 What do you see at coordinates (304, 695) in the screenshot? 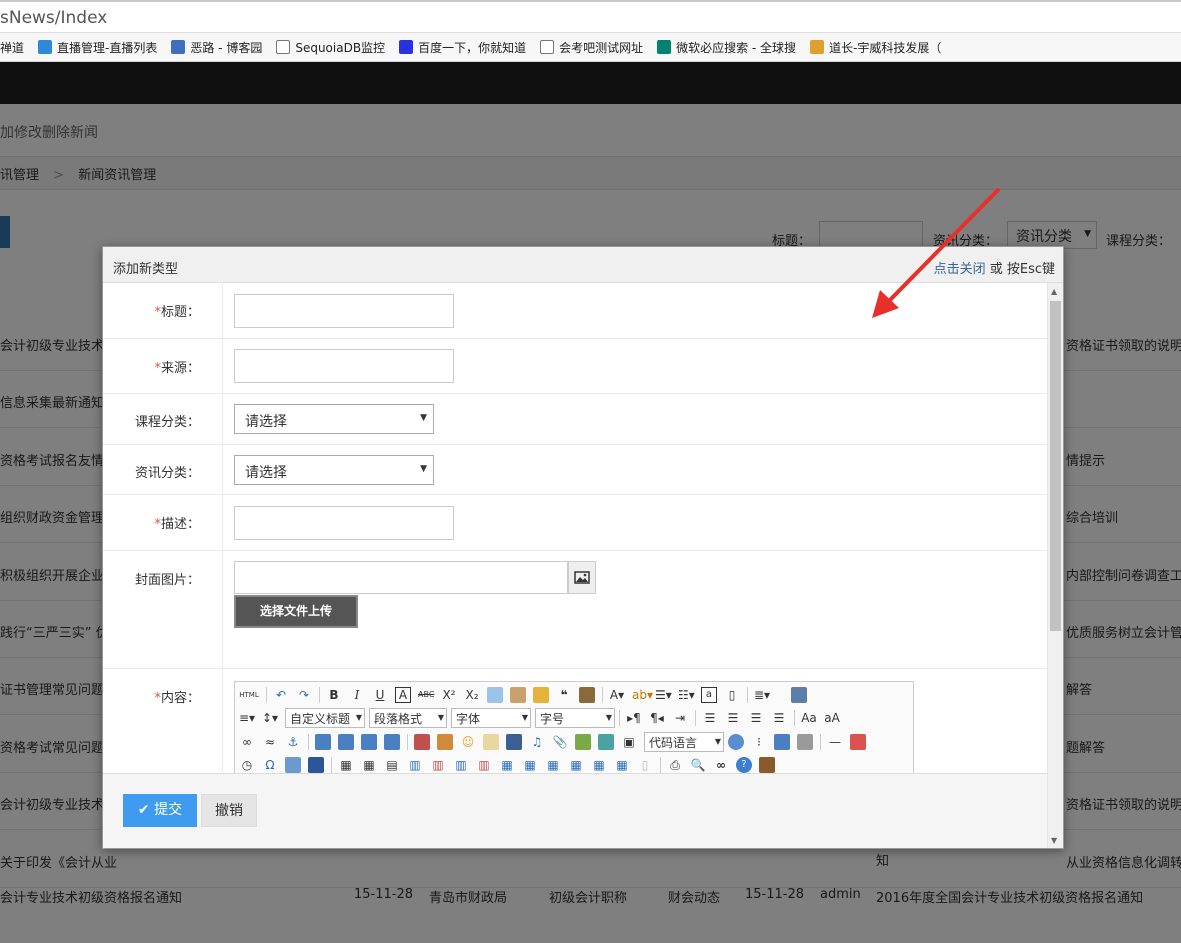
I see `redo-icon: ↷` at bounding box center [304, 695].